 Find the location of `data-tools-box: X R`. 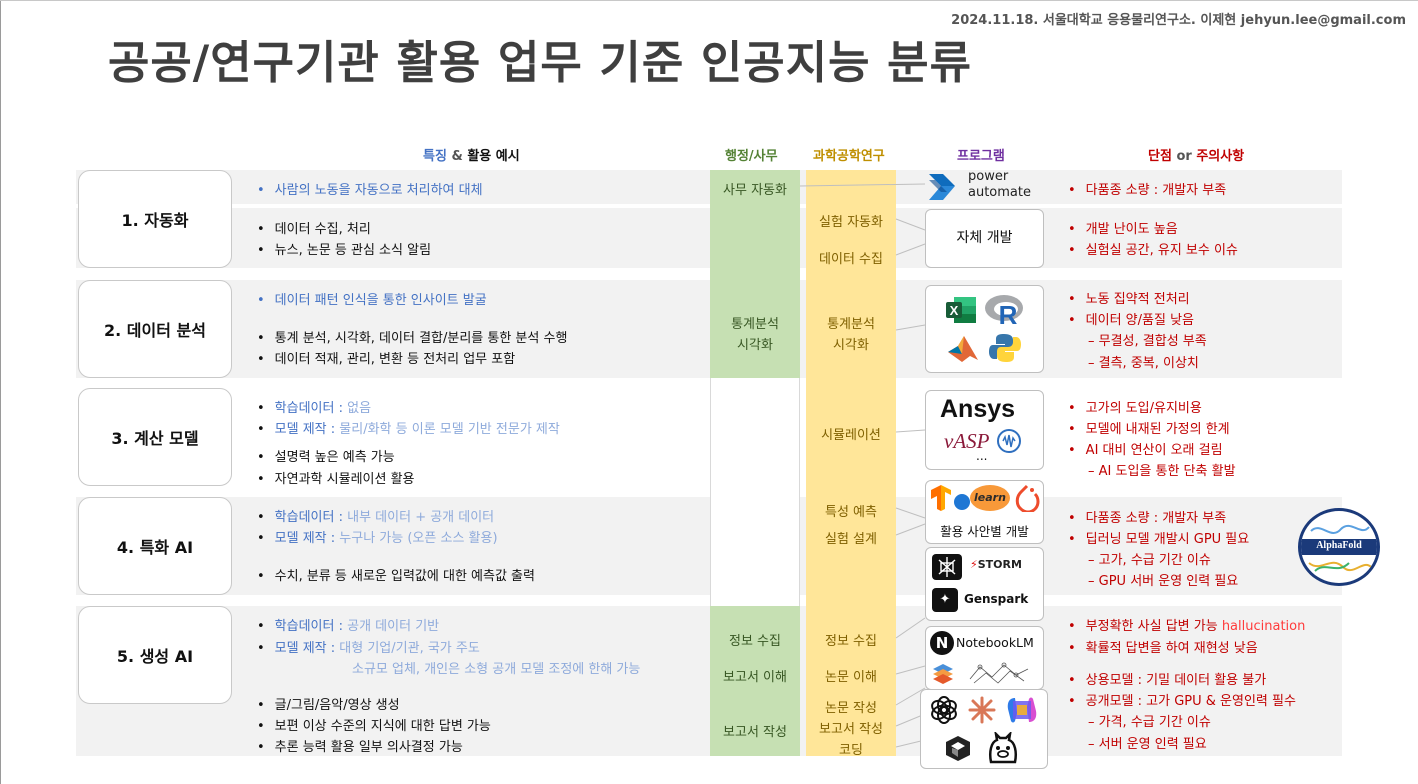

data-tools-box: X R is located at coordinates (984, 329).